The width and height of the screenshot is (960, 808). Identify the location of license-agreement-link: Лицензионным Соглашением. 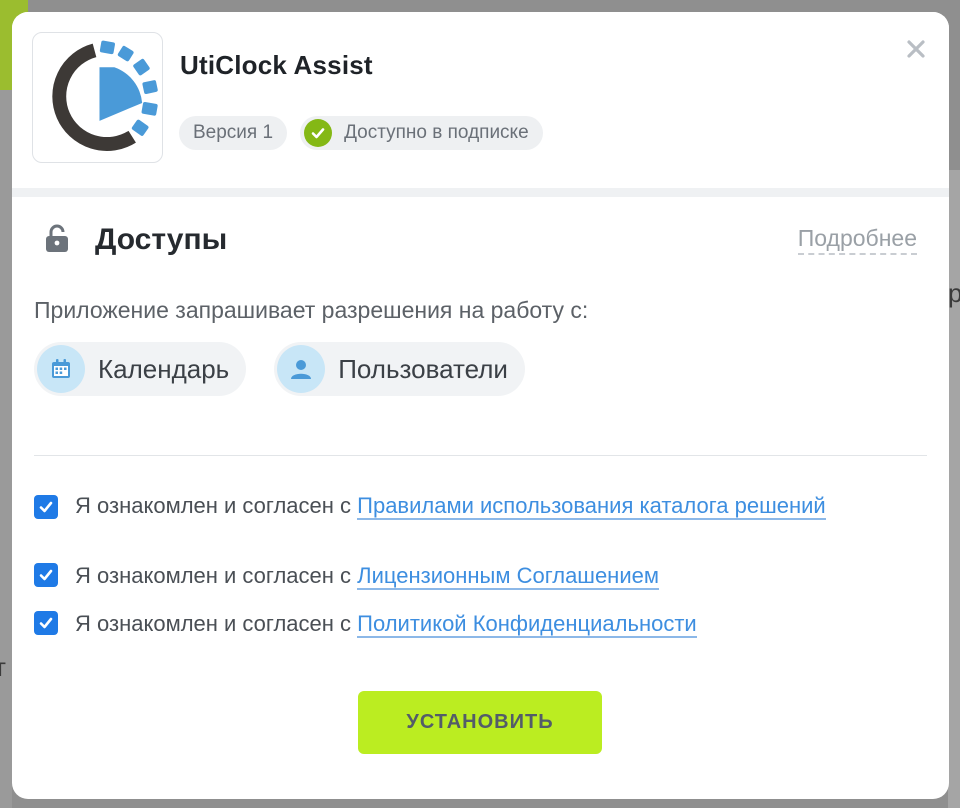
(508, 576).